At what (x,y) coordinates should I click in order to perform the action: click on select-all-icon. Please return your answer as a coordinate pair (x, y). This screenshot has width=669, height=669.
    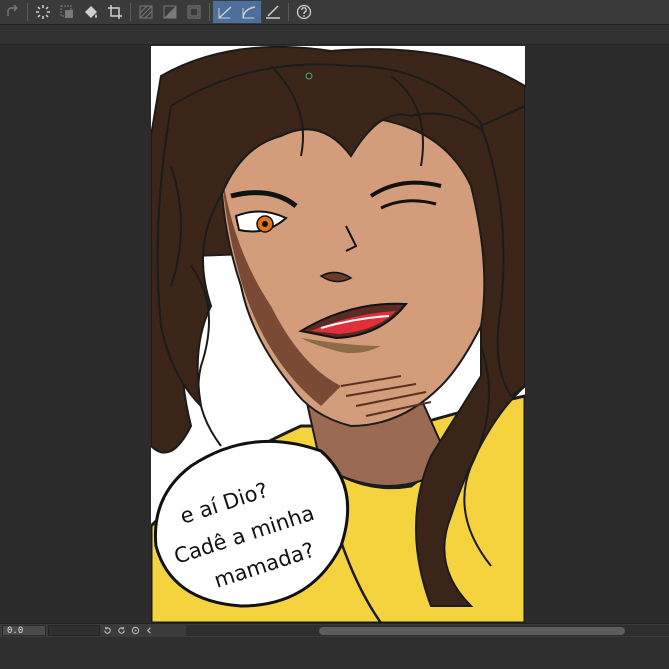
    Looking at the image, I should click on (43, 12).